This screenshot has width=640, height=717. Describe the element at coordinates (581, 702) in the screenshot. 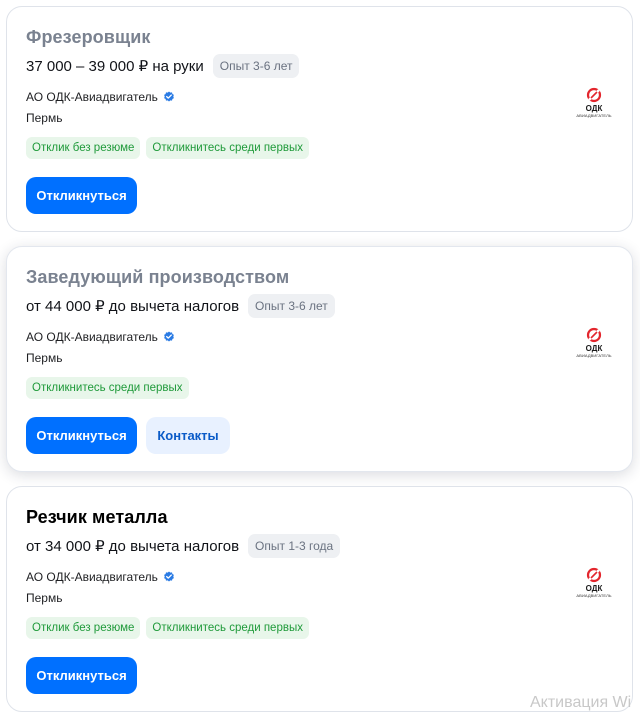

I see `windows-activation-watermark: Активация Wi` at that location.